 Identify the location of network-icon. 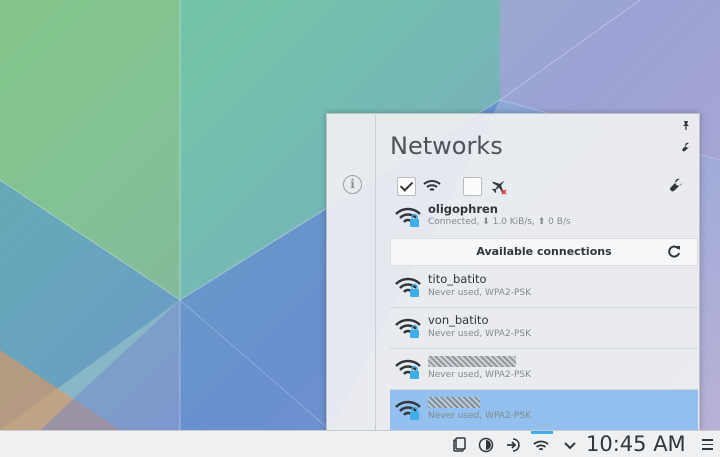
(541, 445).